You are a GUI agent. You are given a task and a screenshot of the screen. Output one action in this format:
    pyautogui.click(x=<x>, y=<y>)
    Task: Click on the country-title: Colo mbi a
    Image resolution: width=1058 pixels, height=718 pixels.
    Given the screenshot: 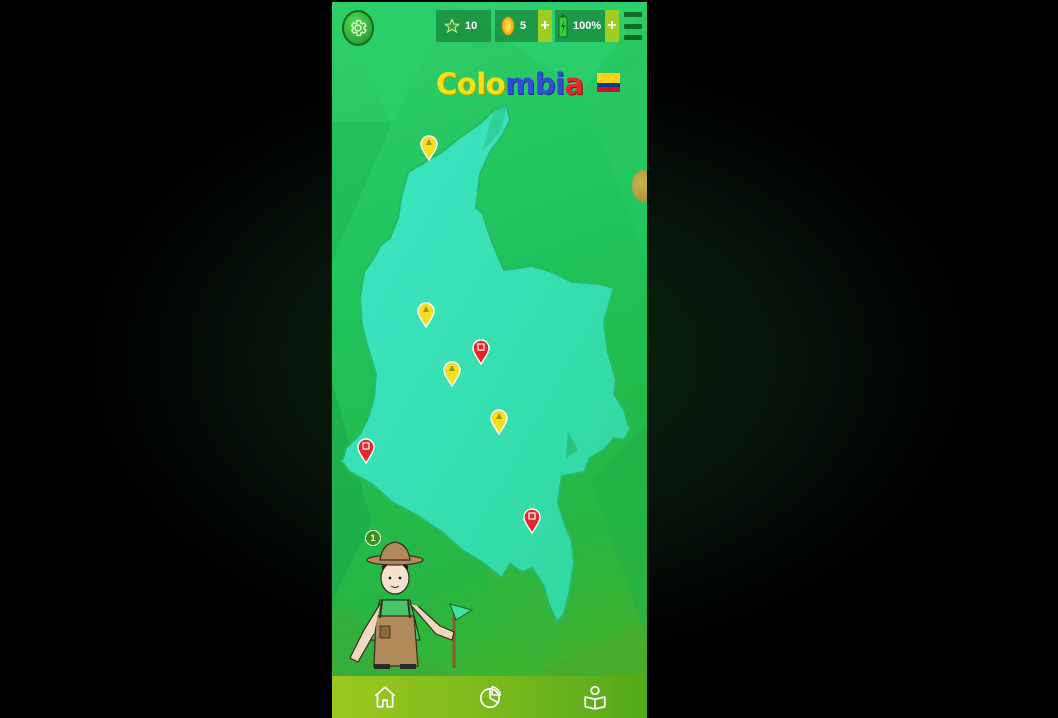 What is the action you would take?
    pyautogui.click(x=510, y=84)
    